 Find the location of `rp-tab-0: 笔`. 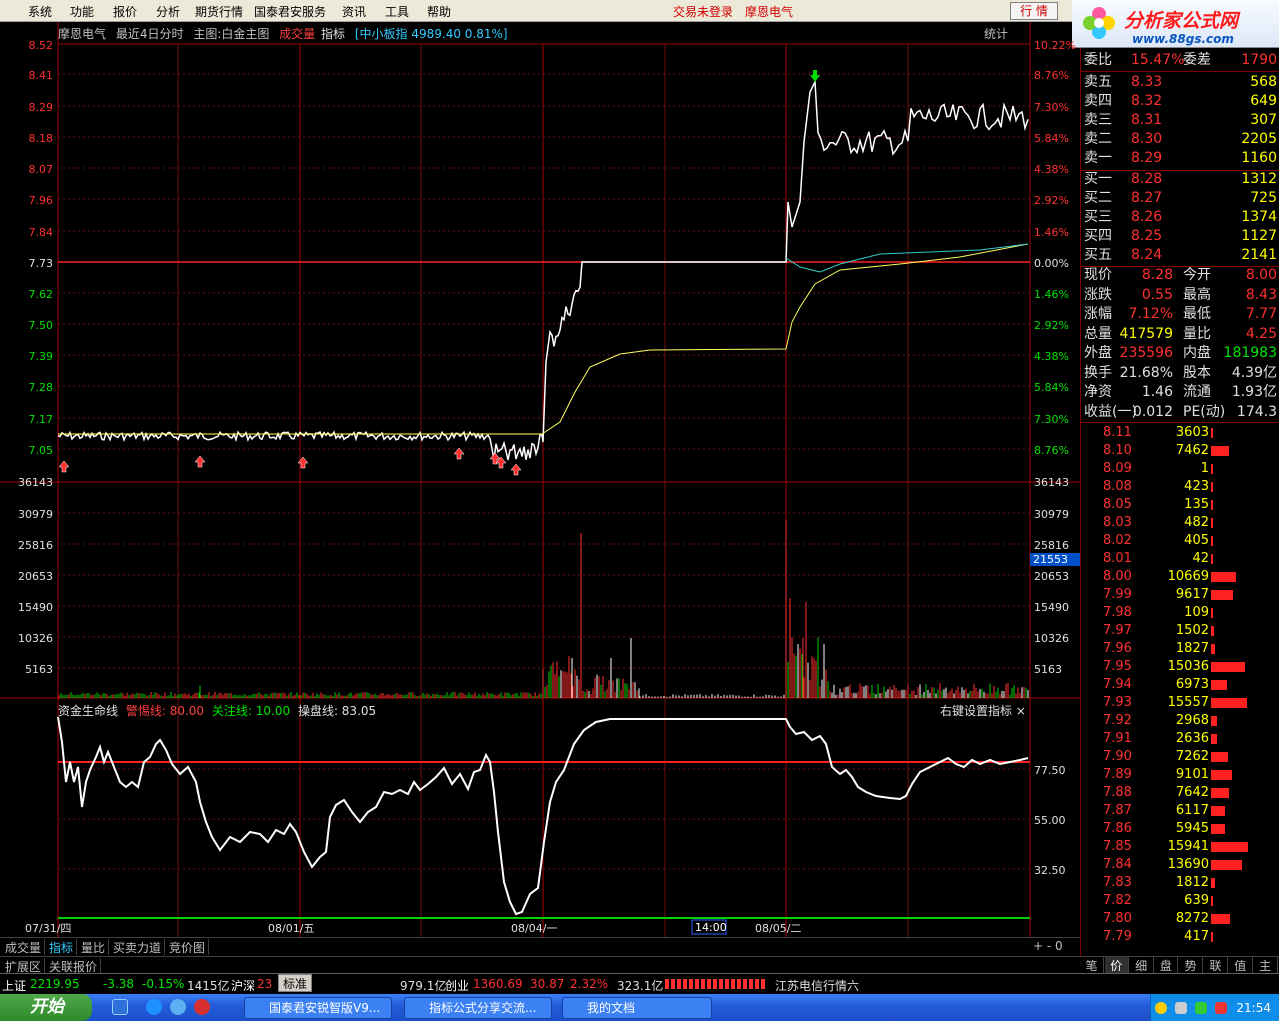

rp-tab-0: 笔 is located at coordinates (1092, 965).